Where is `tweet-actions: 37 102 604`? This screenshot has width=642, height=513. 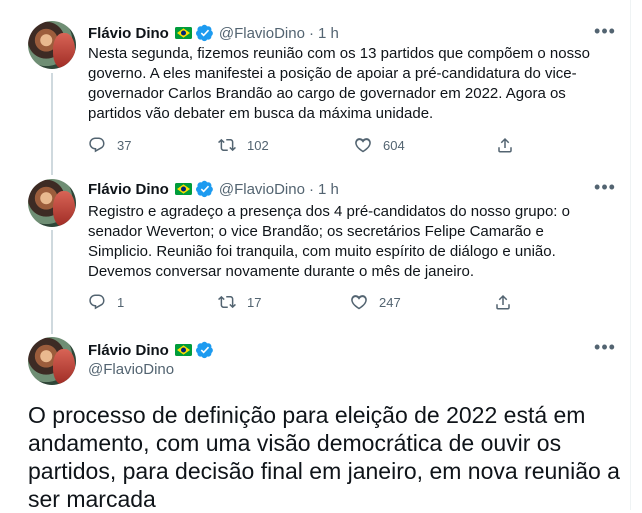
tweet-actions: 37 102 604 is located at coordinates (303, 146).